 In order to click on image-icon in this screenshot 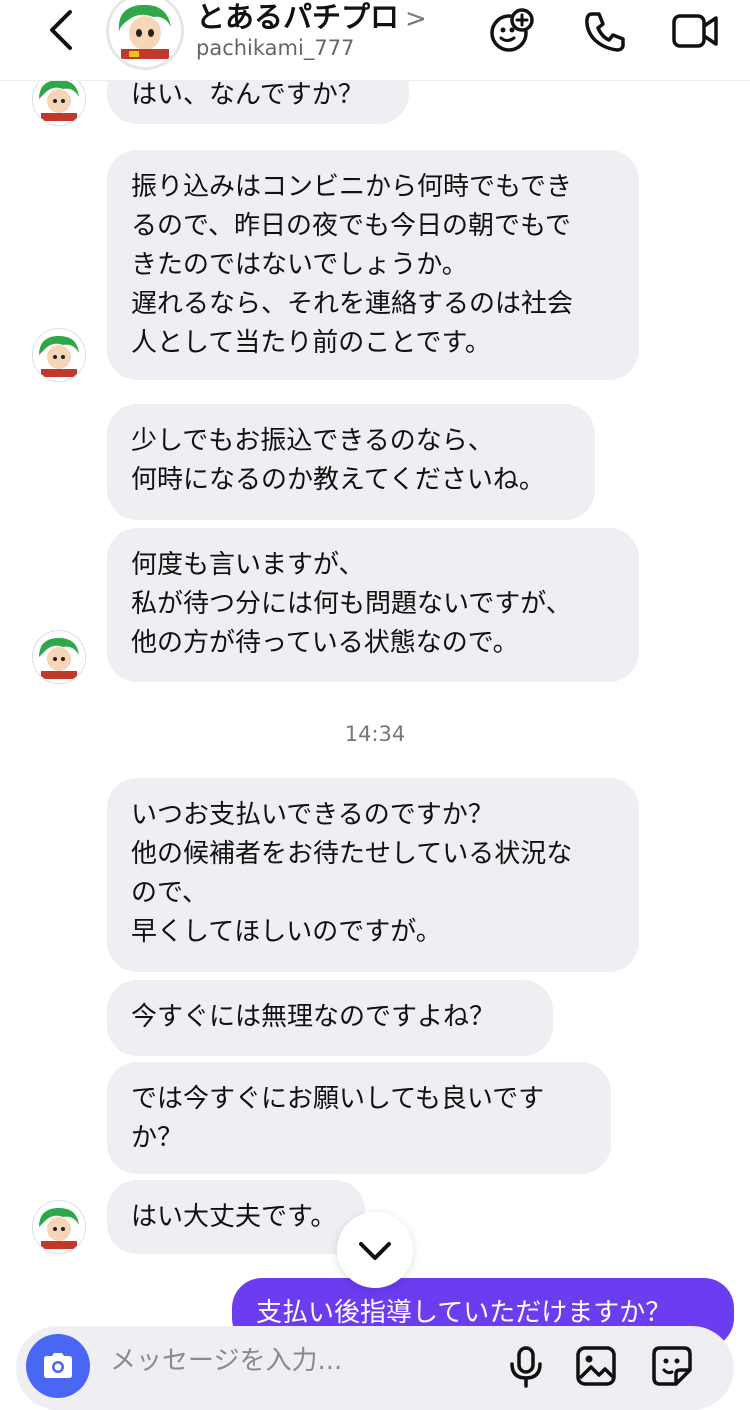, I will do `click(596, 1366)`.